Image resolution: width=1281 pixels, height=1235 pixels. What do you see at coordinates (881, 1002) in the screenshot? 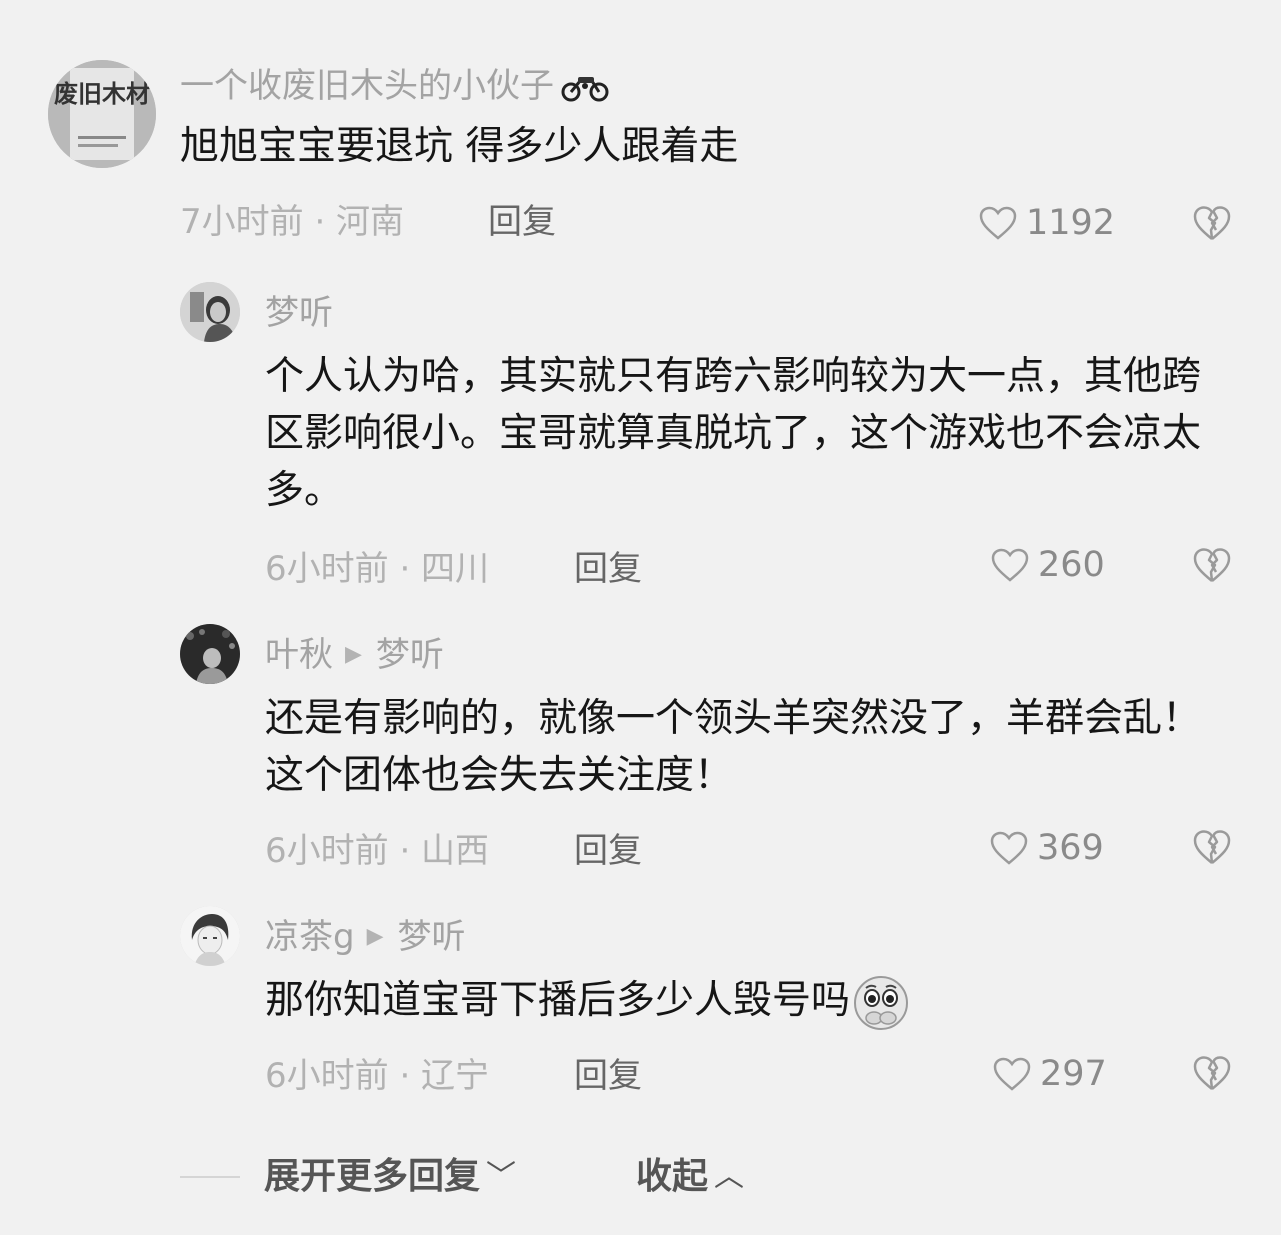
I see `pleading-face-emoji` at bounding box center [881, 1002].